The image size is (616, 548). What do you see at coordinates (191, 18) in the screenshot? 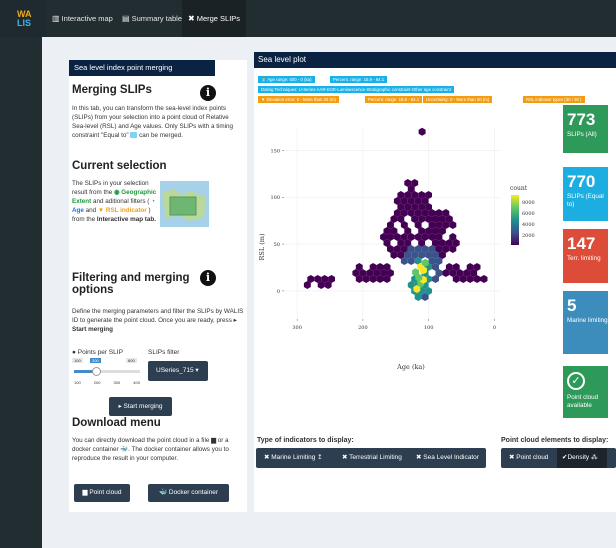
I see `merge-icon: ✖` at bounding box center [191, 18].